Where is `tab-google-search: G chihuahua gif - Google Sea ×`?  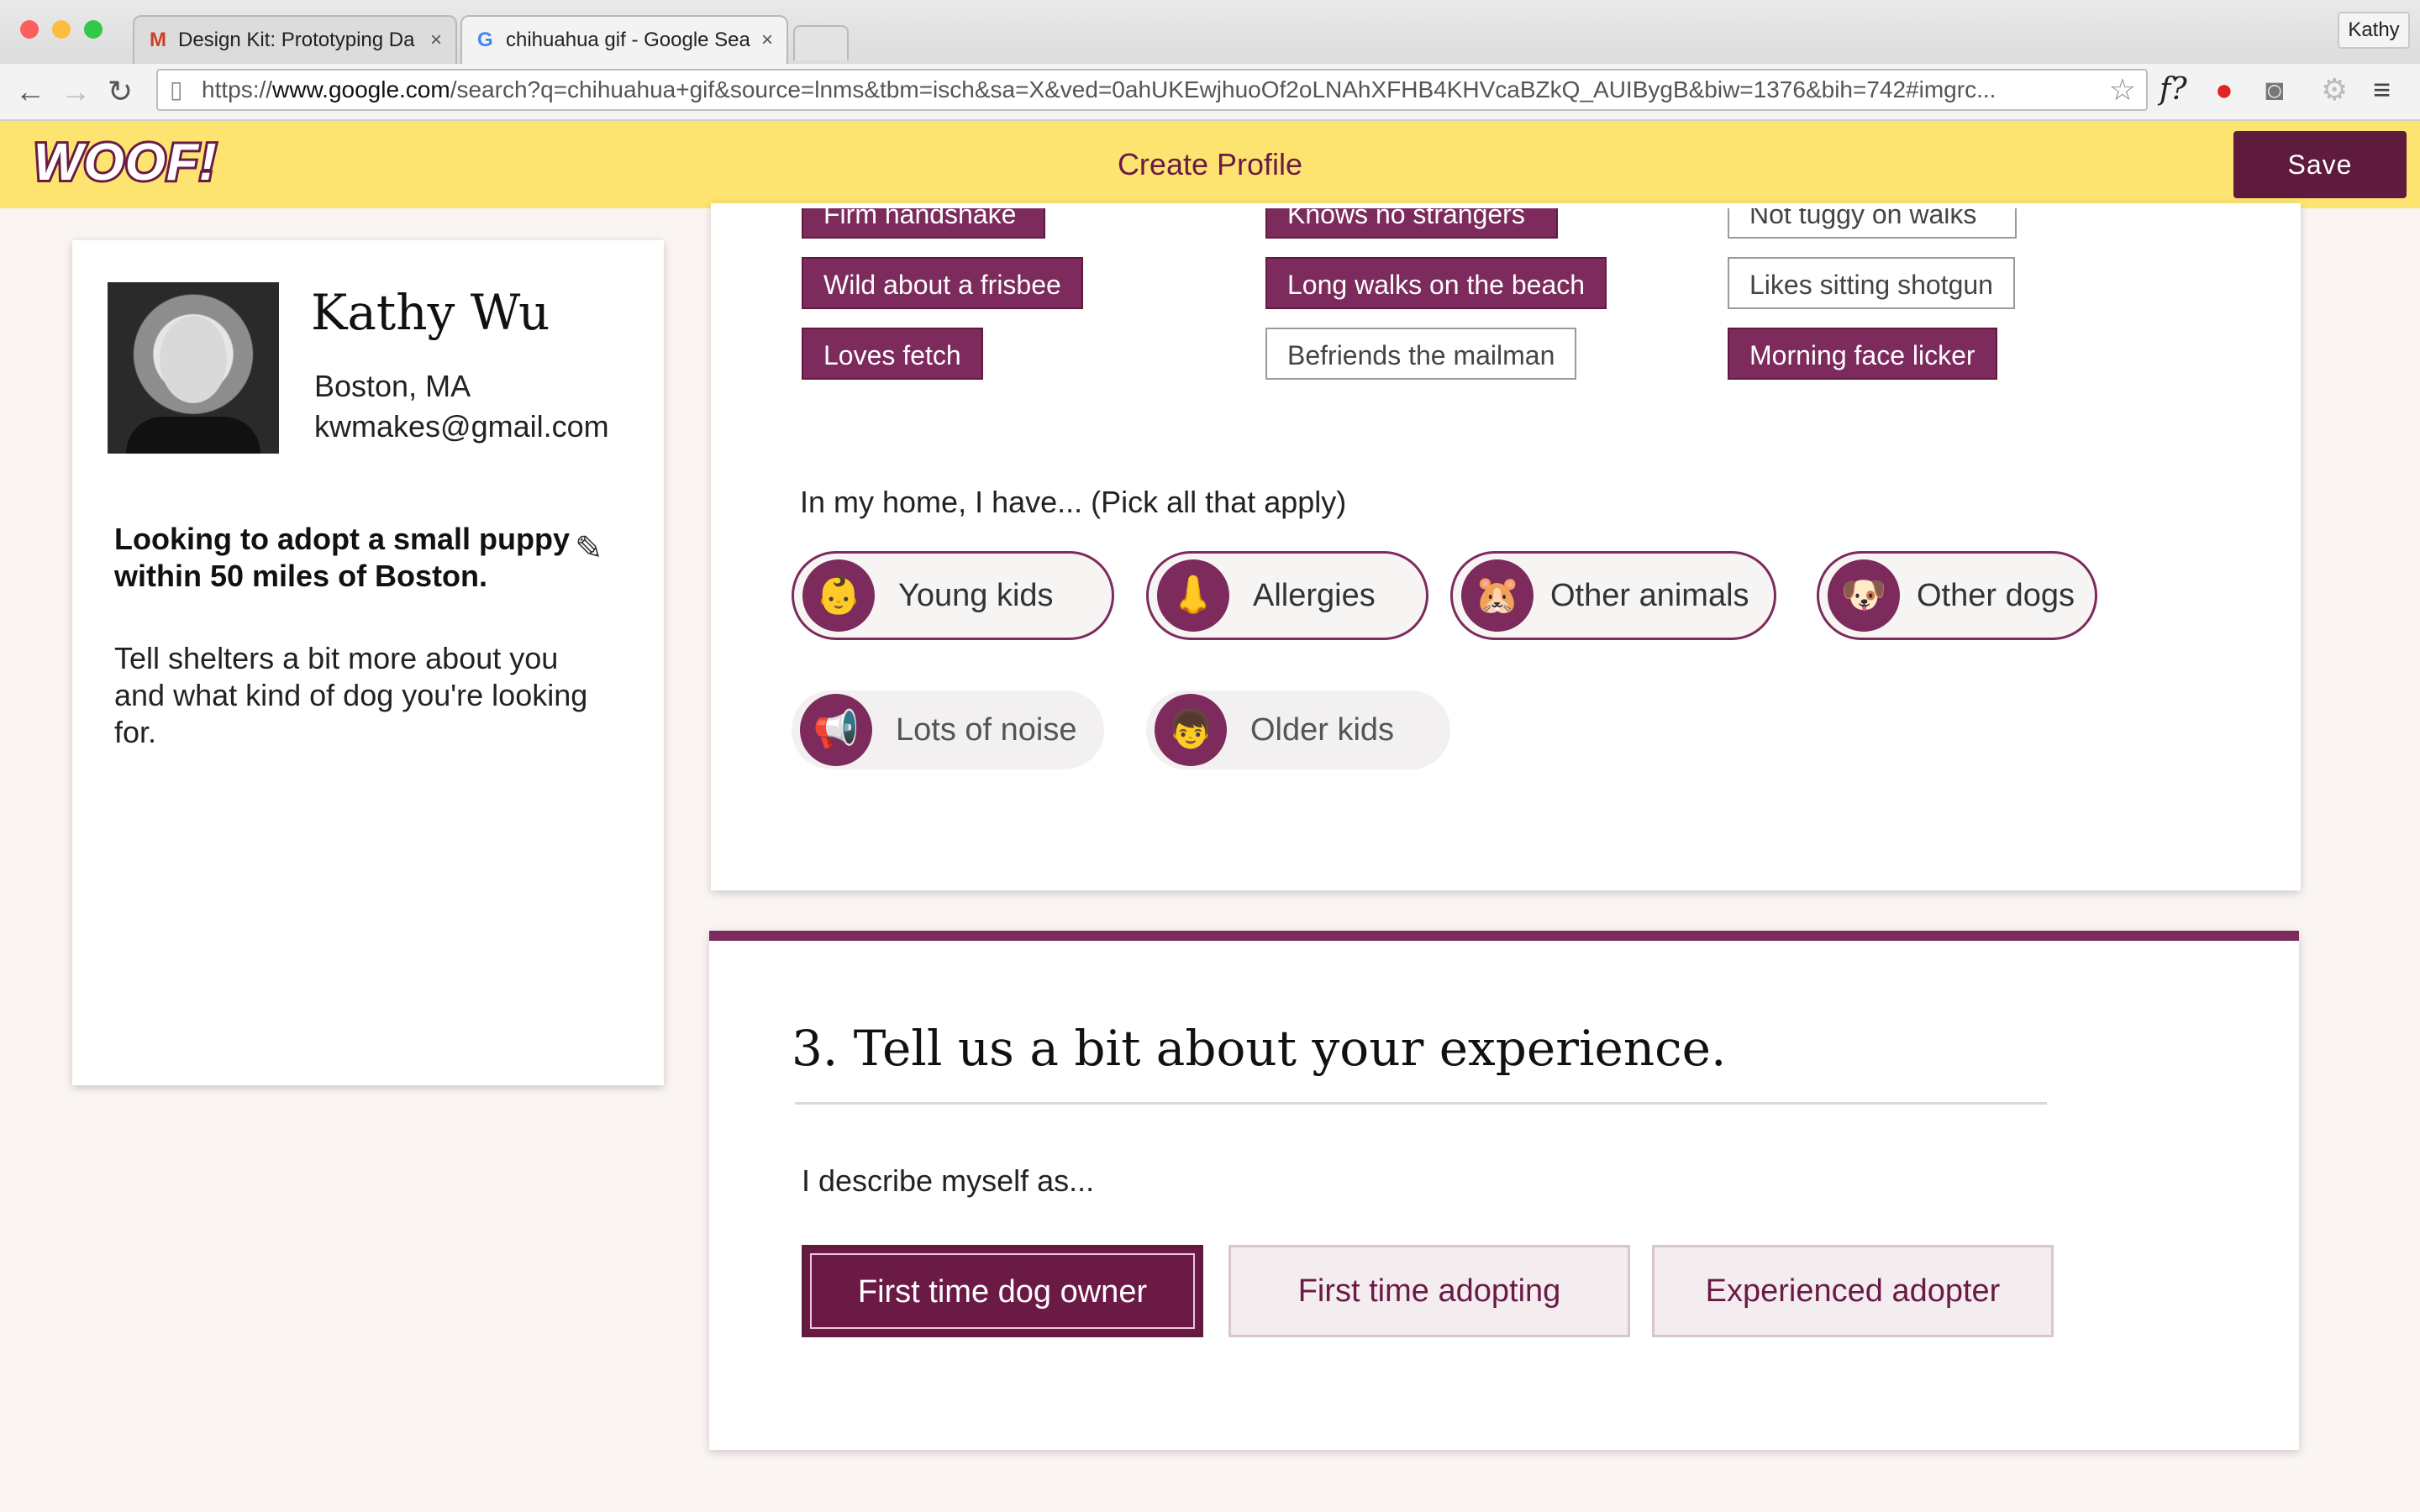 tab-google-search: G chihuahua gif - Google Sea × is located at coordinates (624, 39).